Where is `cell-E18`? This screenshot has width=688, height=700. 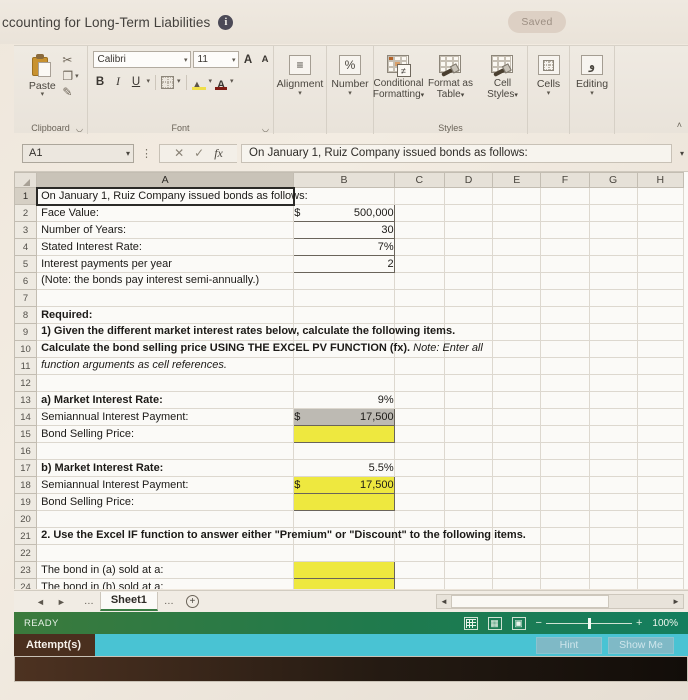 cell-E18 is located at coordinates (517, 485).